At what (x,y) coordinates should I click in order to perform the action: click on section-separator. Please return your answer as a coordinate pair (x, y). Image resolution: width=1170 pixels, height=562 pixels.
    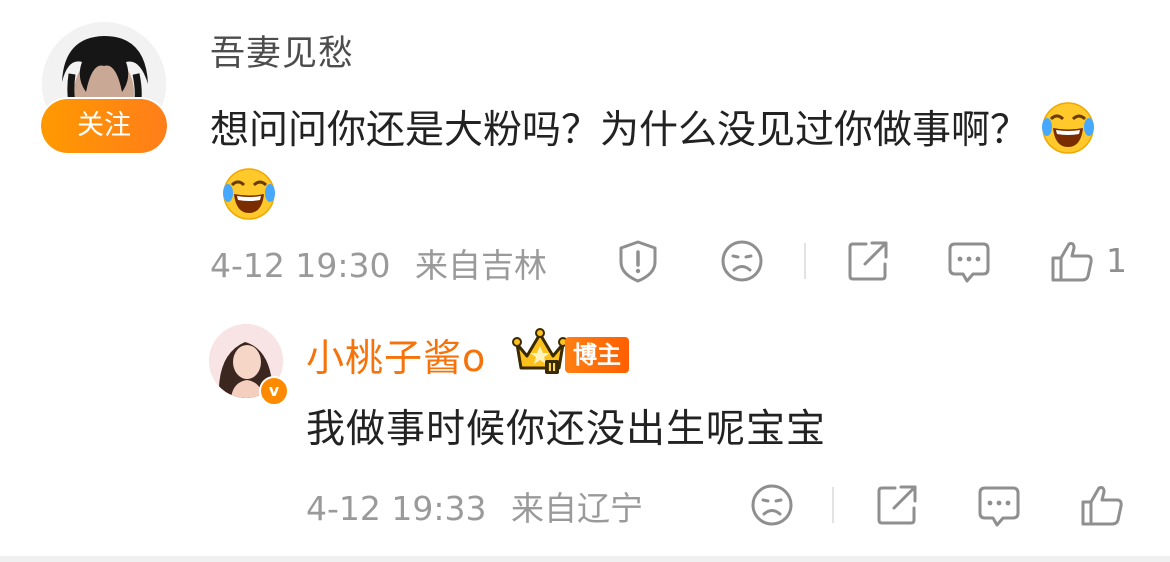
    Looking at the image, I should click on (585, 559).